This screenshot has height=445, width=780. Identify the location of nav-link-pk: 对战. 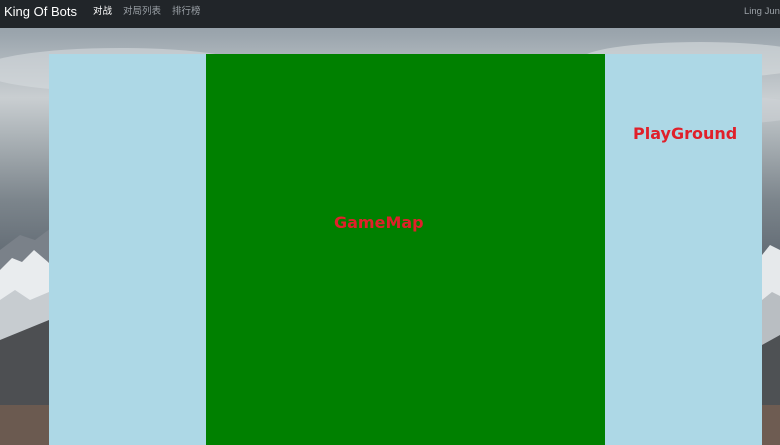
(102, 12).